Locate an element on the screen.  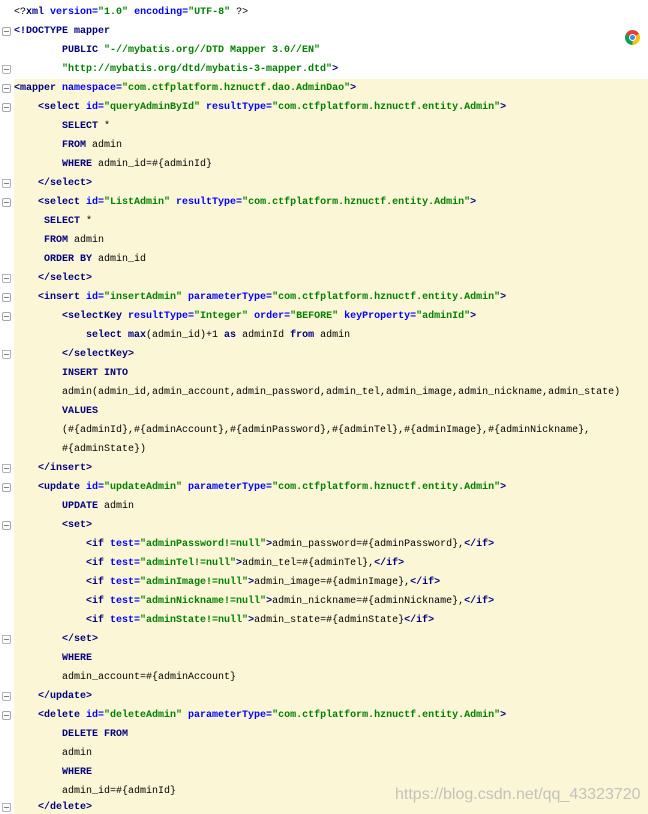
code-text-token: admin is located at coordinates (116, 506).